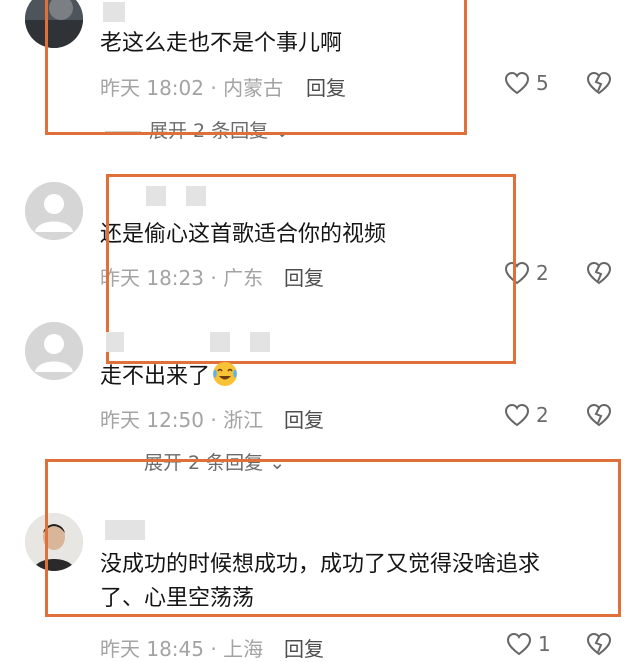 The width and height of the screenshot is (640, 662). What do you see at coordinates (542, 83) in the screenshot?
I see `like-count: 5` at bounding box center [542, 83].